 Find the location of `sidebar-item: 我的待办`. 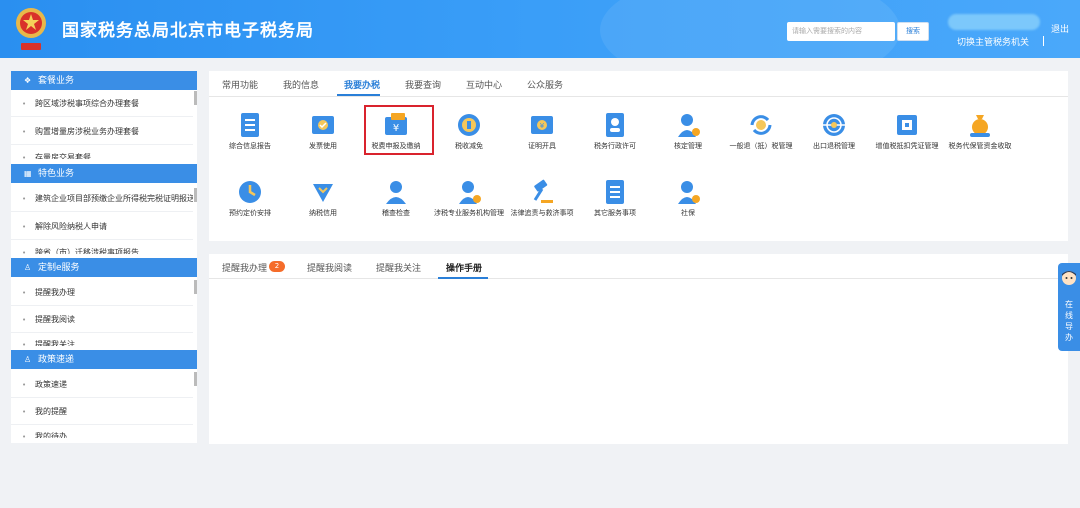

sidebar-item: 我的待办 is located at coordinates (102, 432).